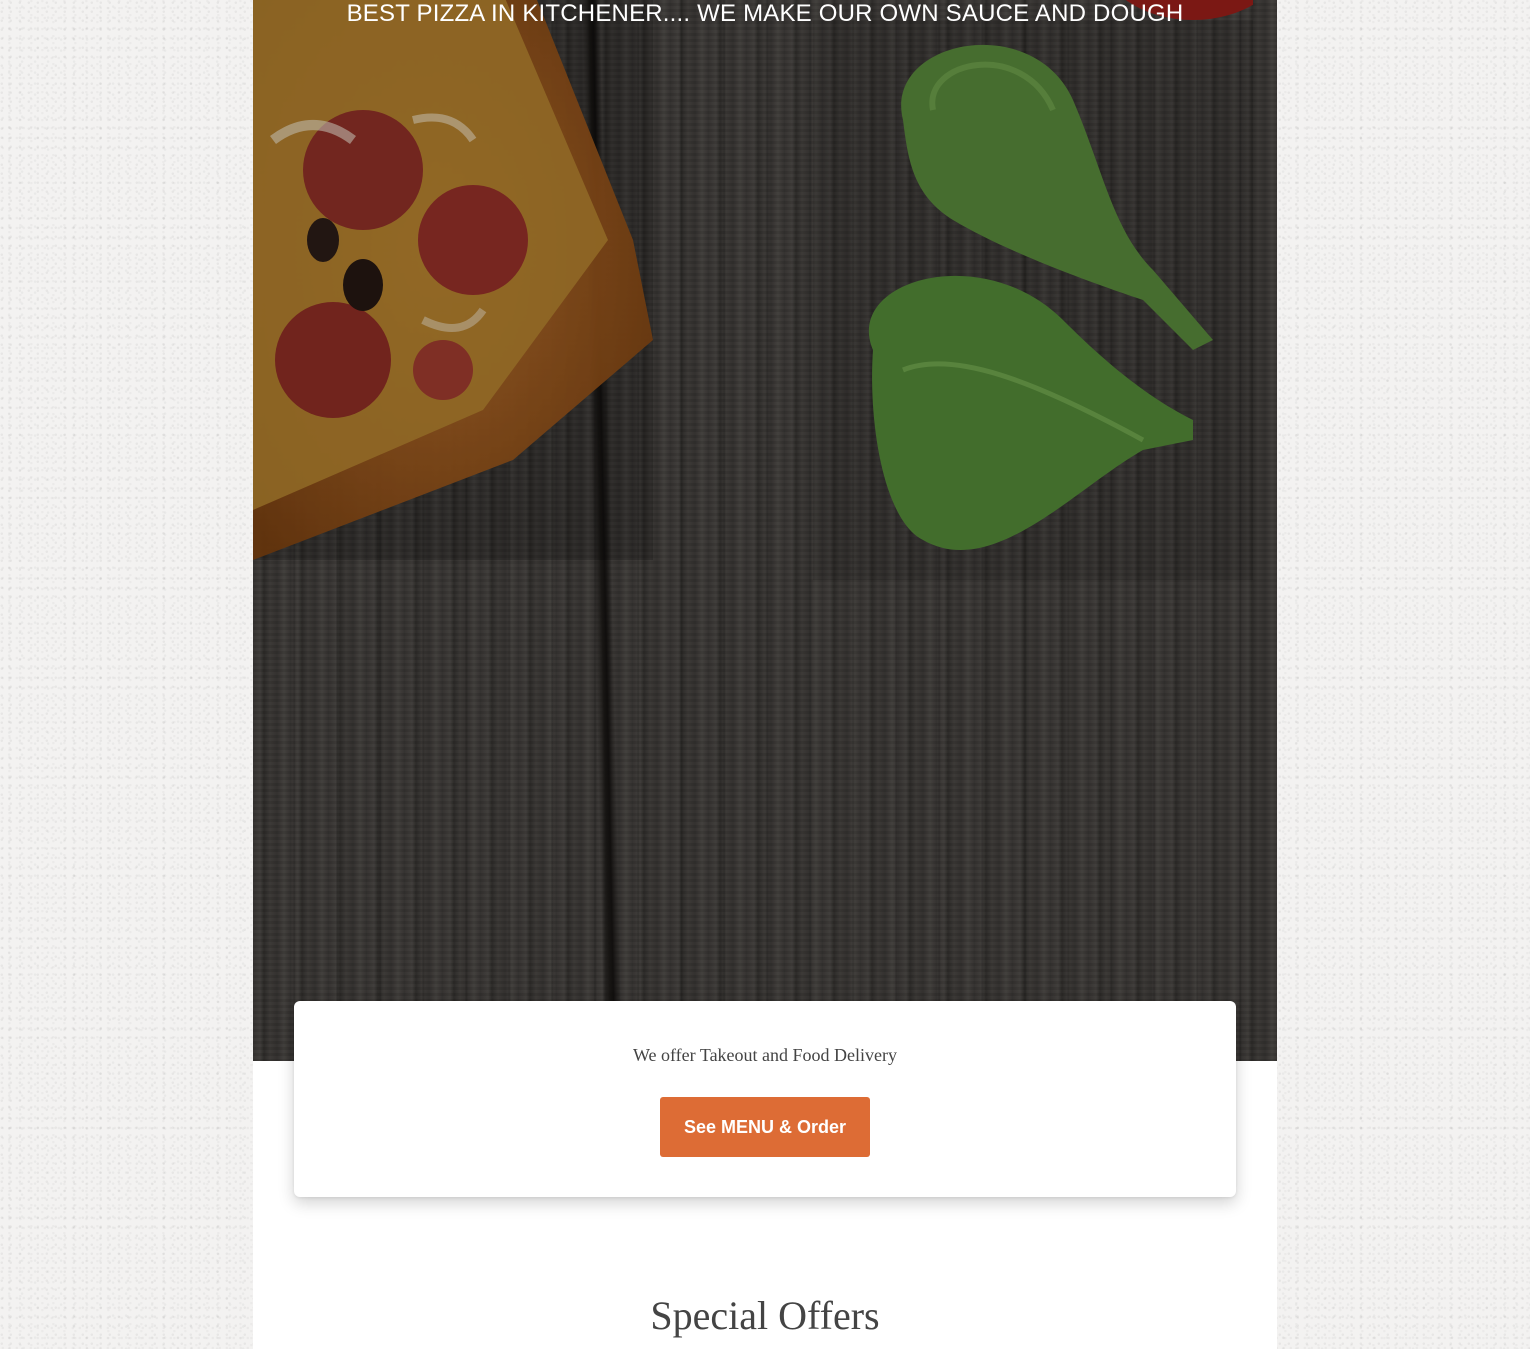 Image resolution: width=1530 pixels, height=1349 pixels. What do you see at coordinates (765, 1315) in the screenshot?
I see `special-offers-heading: Special Offers` at bounding box center [765, 1315].